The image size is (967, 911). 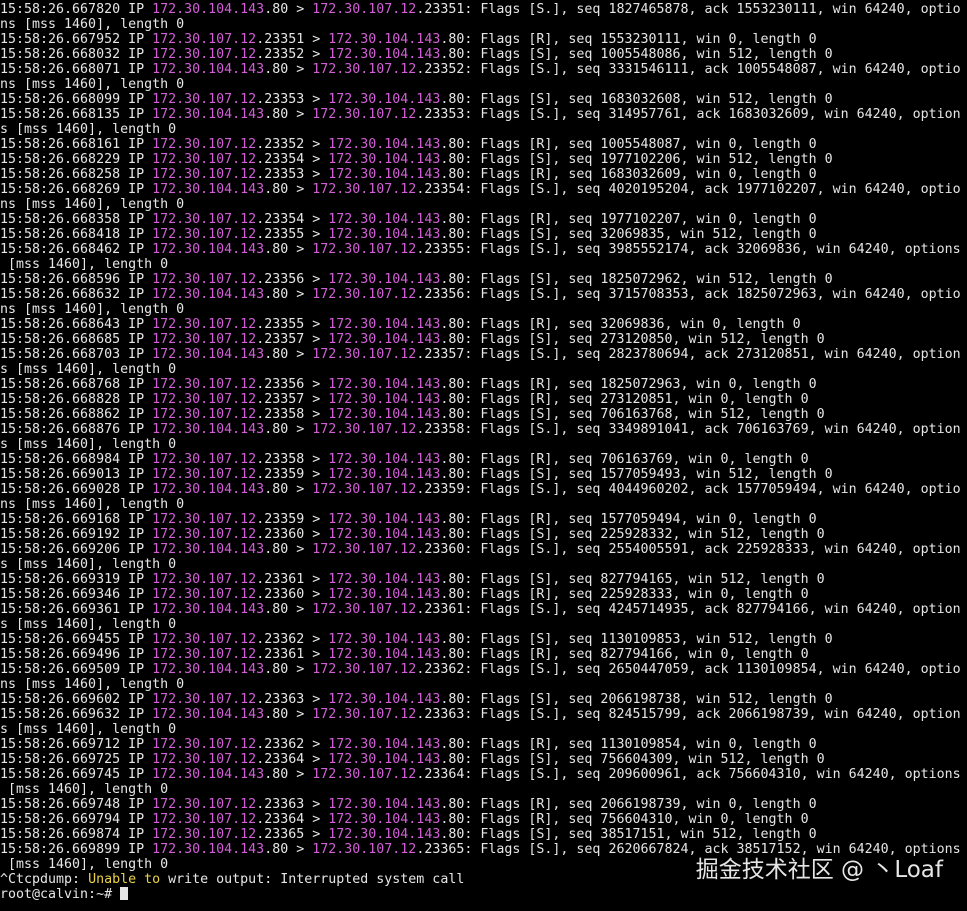 What do you see at coordinates (124, 879) in the screenshot?
I see `error-highlight: Unable to` at bounding box center [124, 879].